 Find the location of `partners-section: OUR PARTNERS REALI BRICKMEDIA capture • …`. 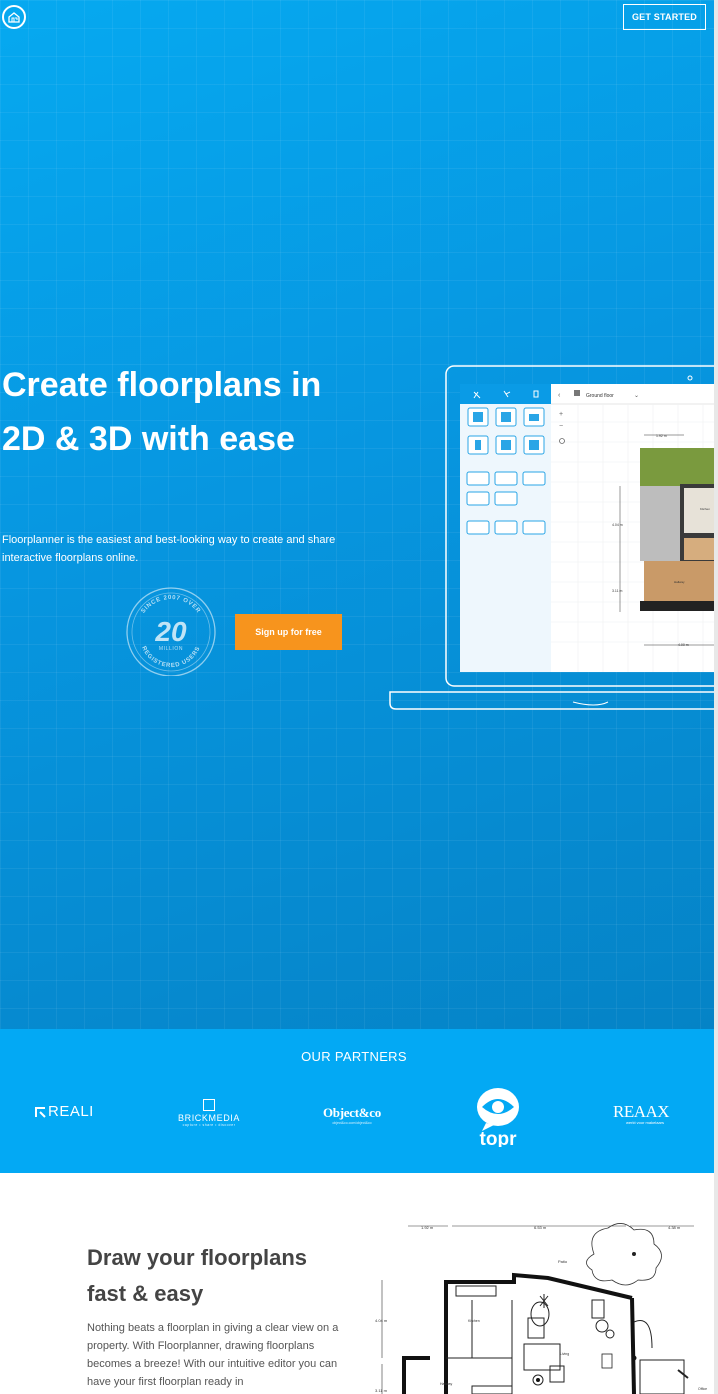

partners-section: OUR PARTNERS REALI BRICKMEDIA capture • … is located at coordinates (359, 1101).